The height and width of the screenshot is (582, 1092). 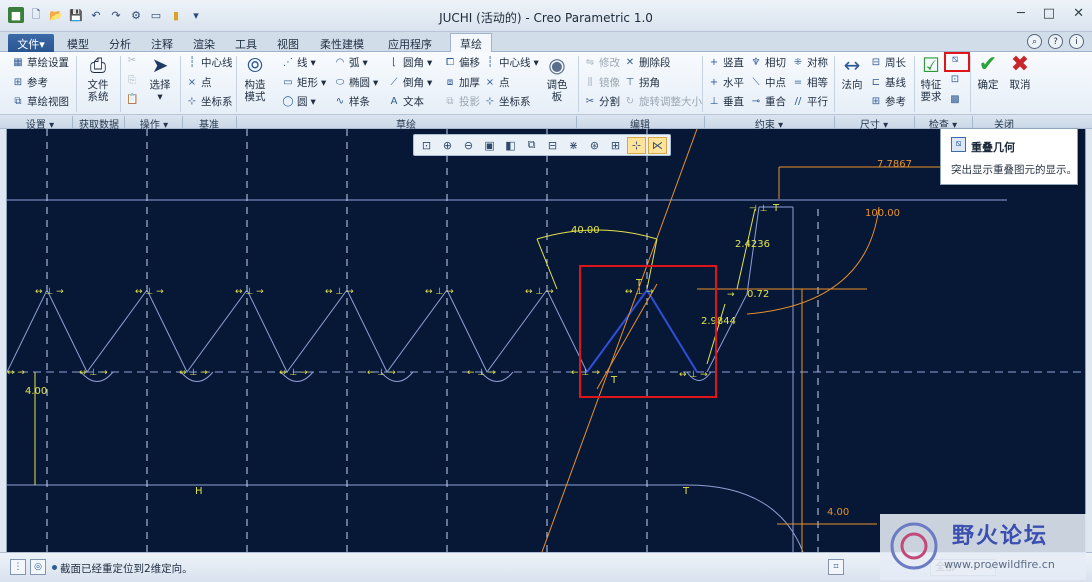 I want to click on sketch-point-button: × 点, so click(x=497, y=82).